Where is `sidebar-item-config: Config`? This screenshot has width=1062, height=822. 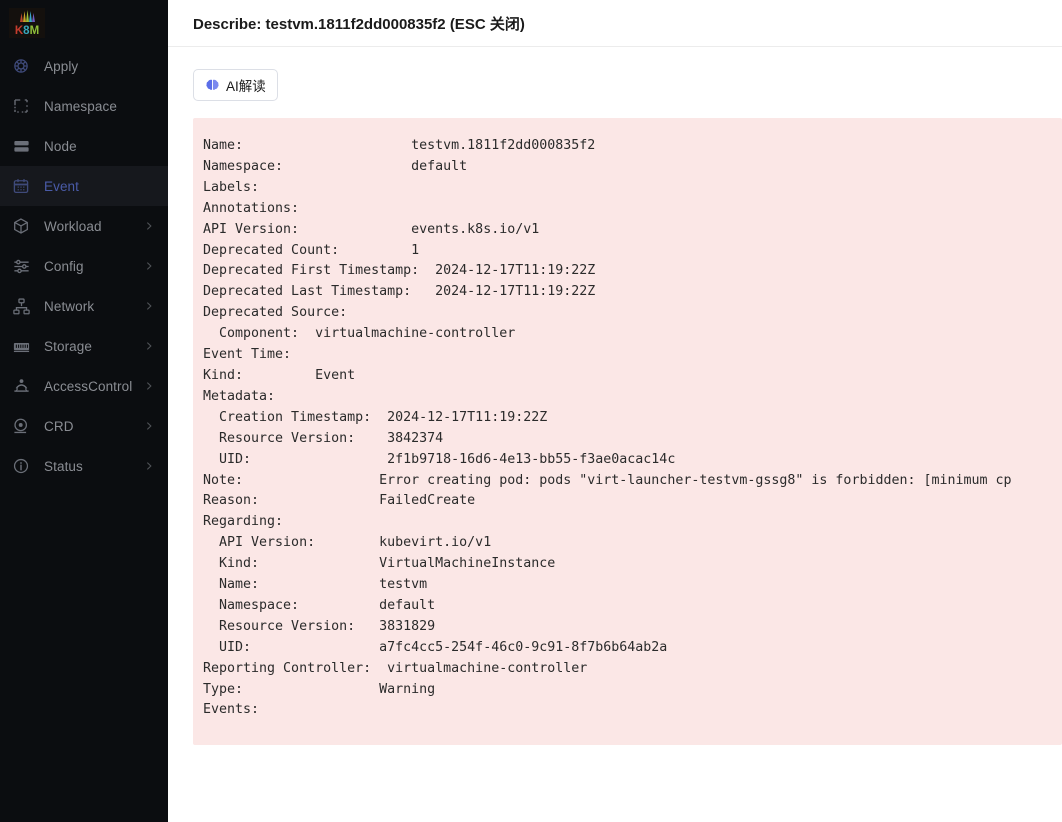
sidebar-item-config: Config is located at coordinates (84, 266).